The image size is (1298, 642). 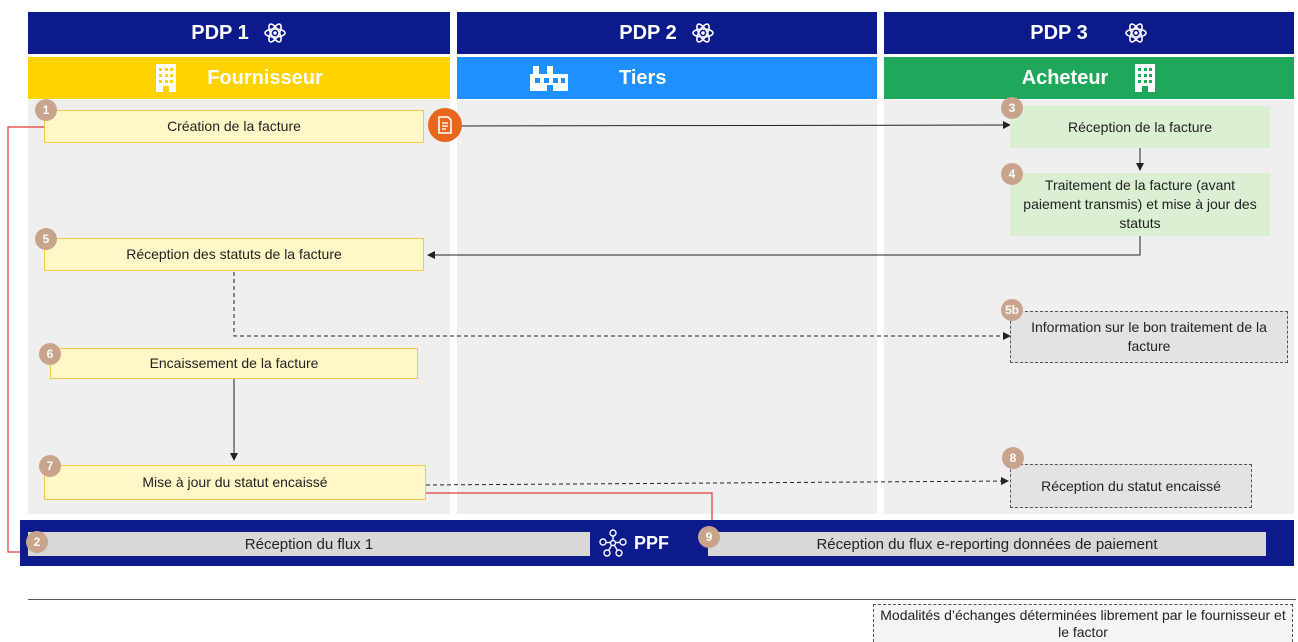 I want to click on step-5b-badge: 5b, so click(x=1012, y=310).